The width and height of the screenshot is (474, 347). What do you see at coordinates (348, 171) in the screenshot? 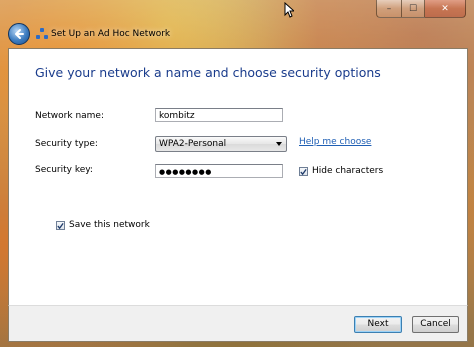
I see `hide-characters-label: Hide characters` at bounding box center [348, 171].